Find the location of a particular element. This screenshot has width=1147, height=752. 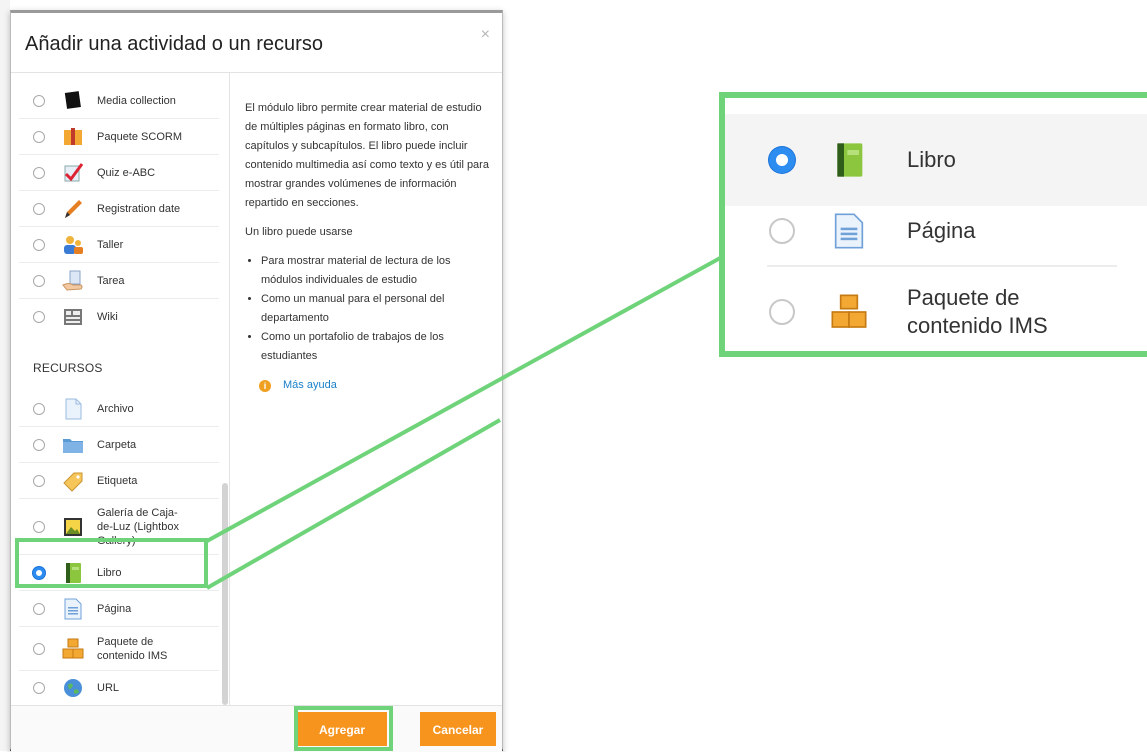

divider is located at coordinates (942, 266).